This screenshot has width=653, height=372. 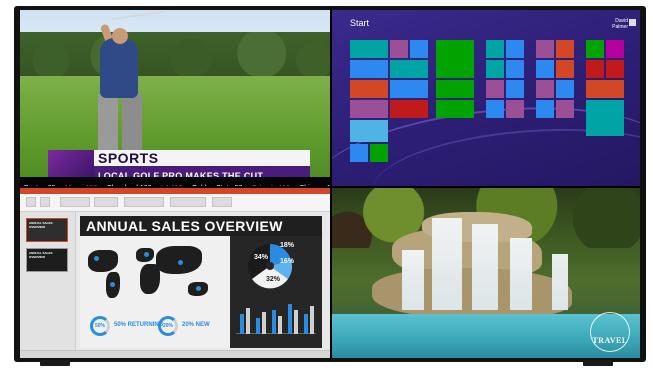 What do you see at coordinates (45, 202) in the screenshot?
I see `new-slide-icon` at bounding box center [45, 202].